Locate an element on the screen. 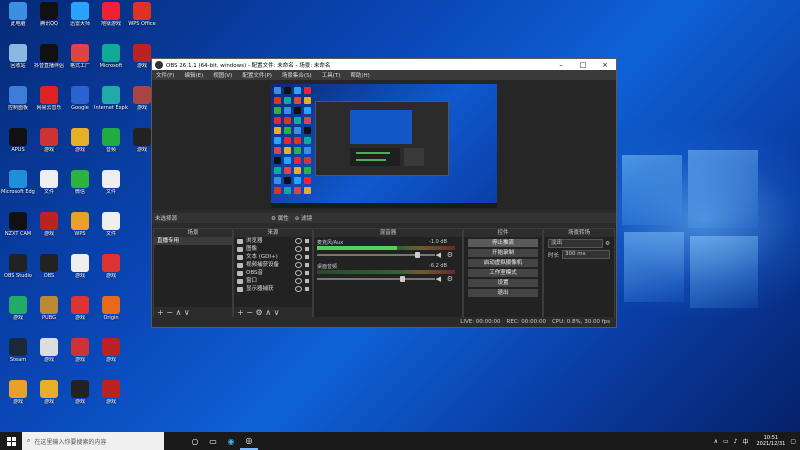  volume-slider is located at coordinates (376, 279).